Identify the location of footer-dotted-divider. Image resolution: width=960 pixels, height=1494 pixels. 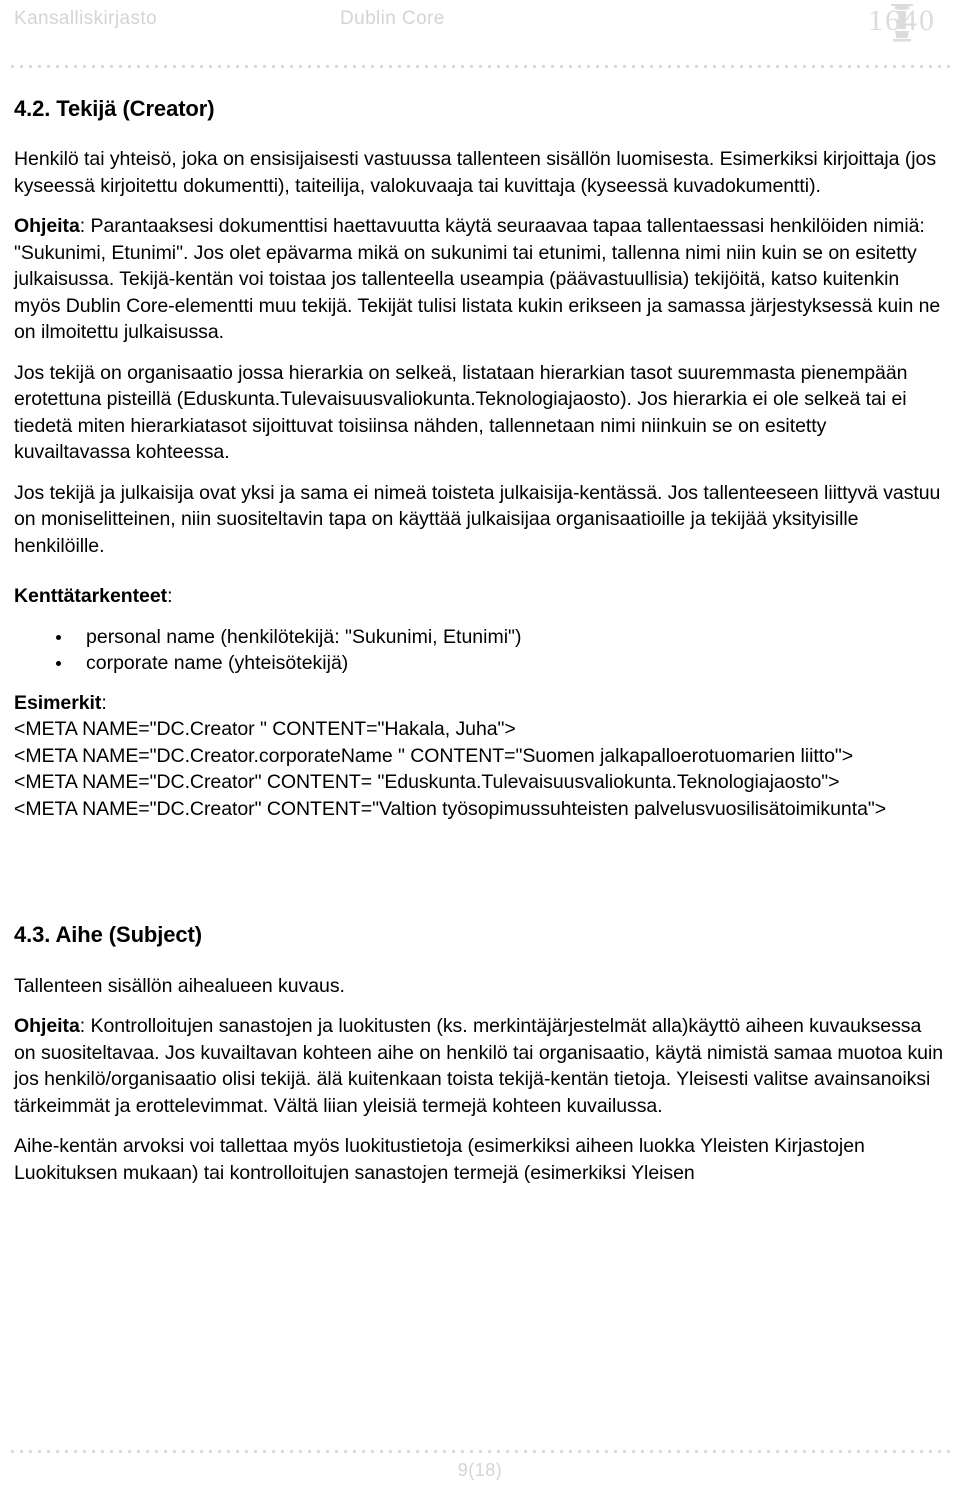
(480, 1451).